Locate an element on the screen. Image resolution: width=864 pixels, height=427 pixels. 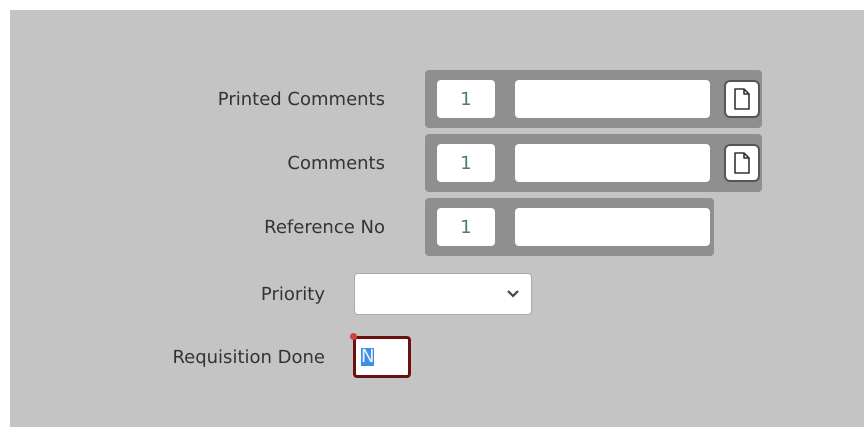
chevron-down-icon is located at coordinates (513, 294).